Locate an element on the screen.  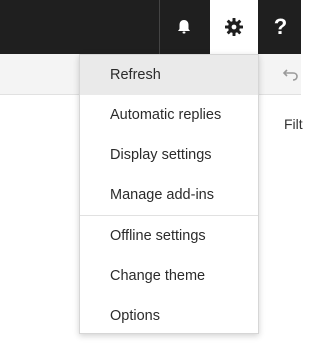
menu-item-change-theme: Change theme is located at coordinates (169, 276).